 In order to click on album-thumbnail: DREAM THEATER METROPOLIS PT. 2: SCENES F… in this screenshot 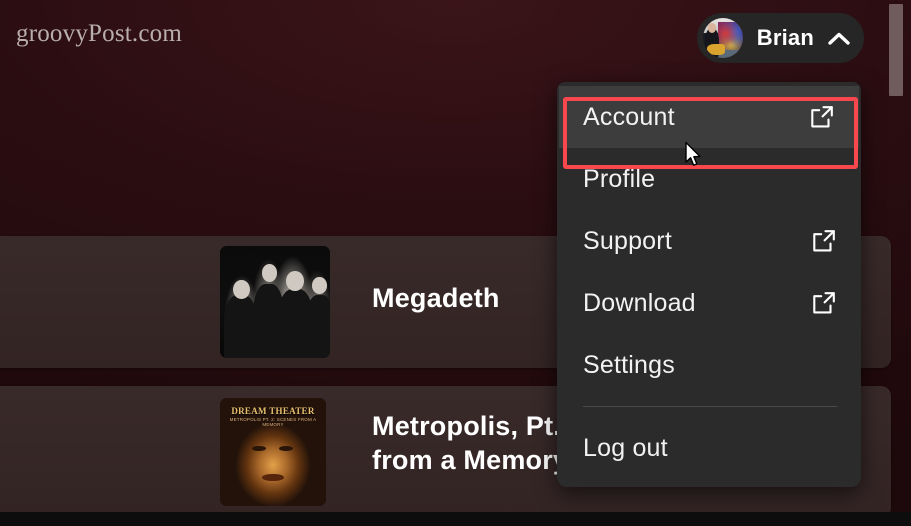, I will do `click(273, 452)`.